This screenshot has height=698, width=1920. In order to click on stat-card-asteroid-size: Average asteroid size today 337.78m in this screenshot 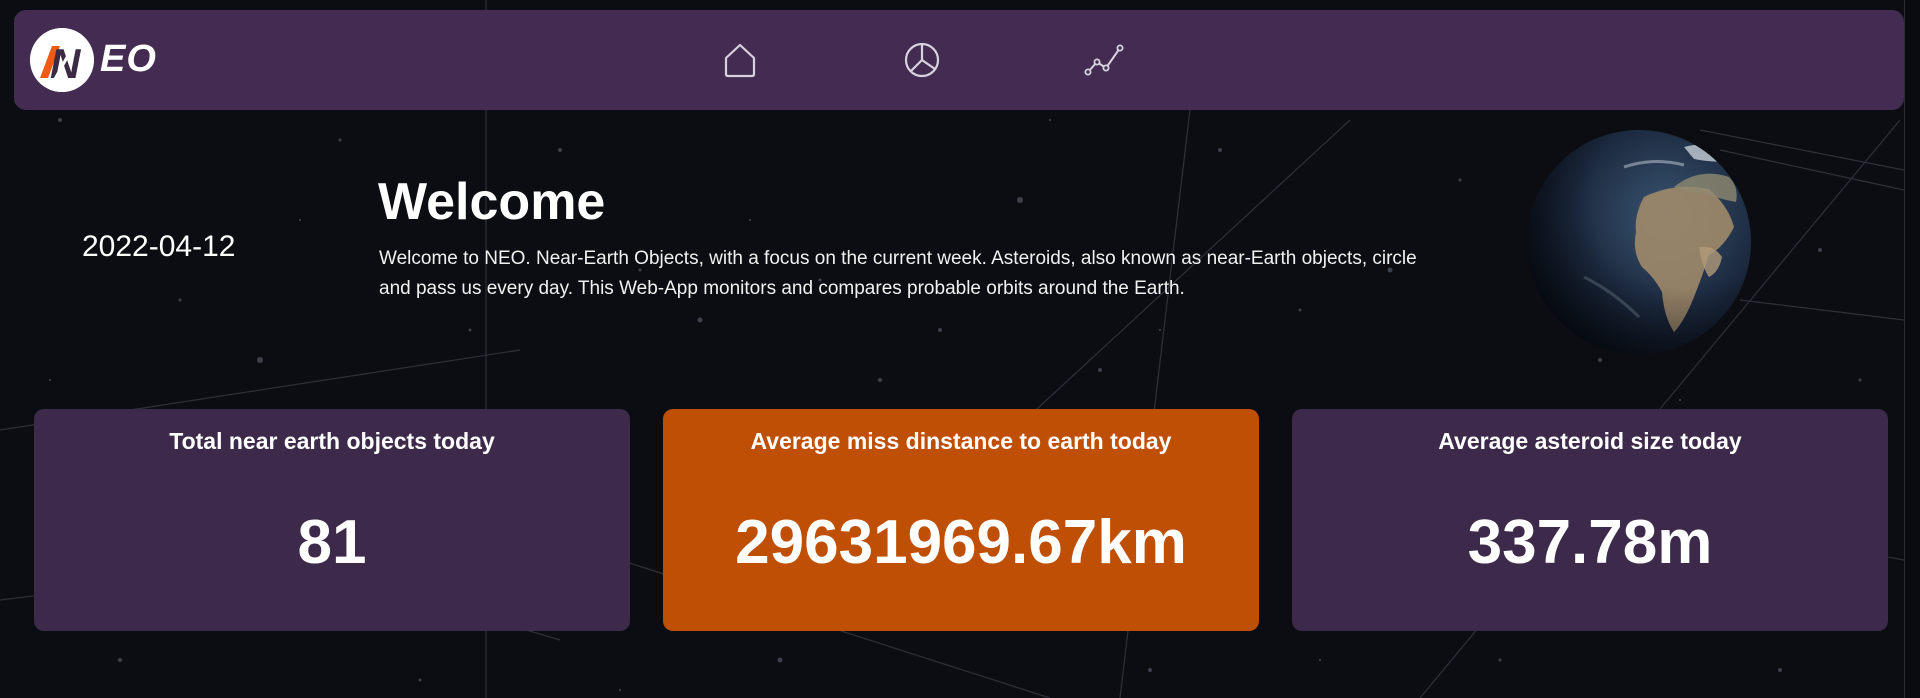, I will do `click(1590, 520)`.